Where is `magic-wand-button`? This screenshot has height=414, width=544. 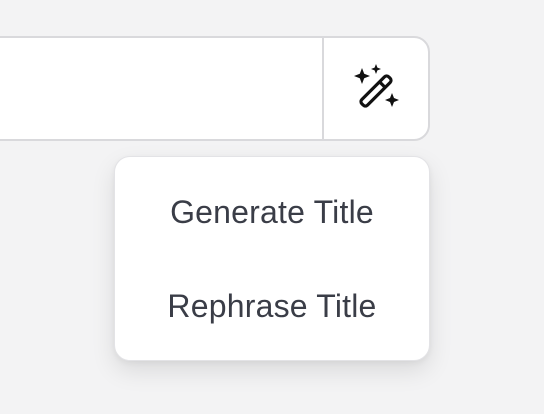
magic-wand-button is located at coordinates (375, 88).